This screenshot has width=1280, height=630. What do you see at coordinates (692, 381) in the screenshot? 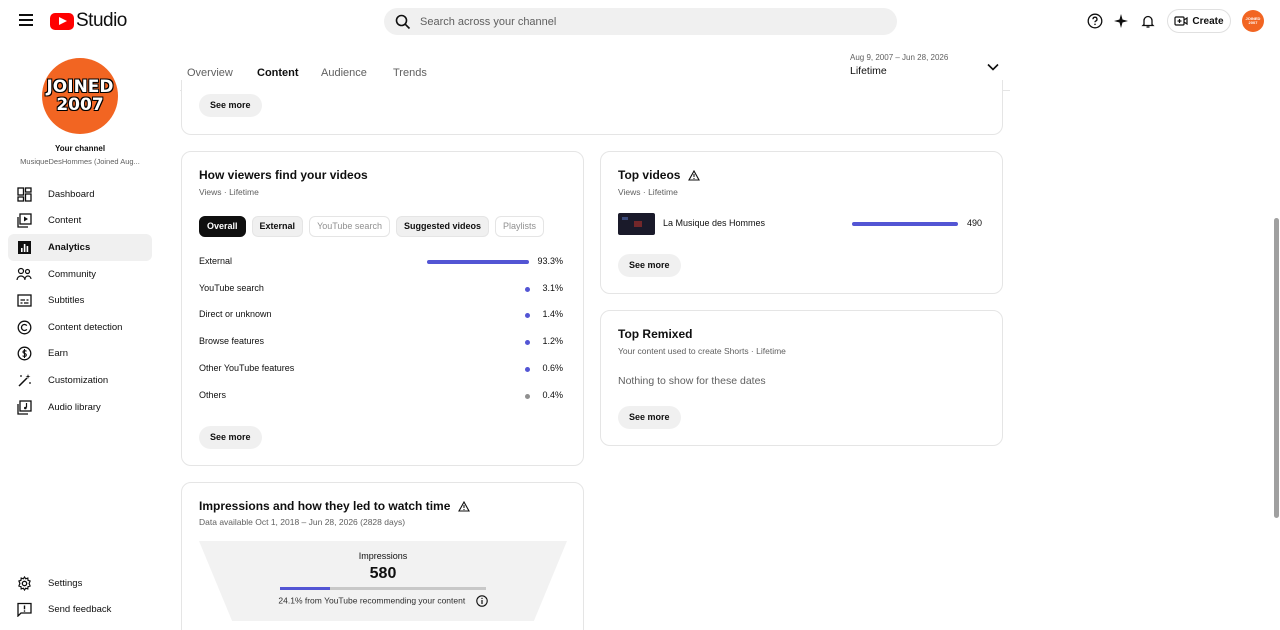
I see `empty-state-text: Nothing to show for these dates` at bounding box center [692, 381].